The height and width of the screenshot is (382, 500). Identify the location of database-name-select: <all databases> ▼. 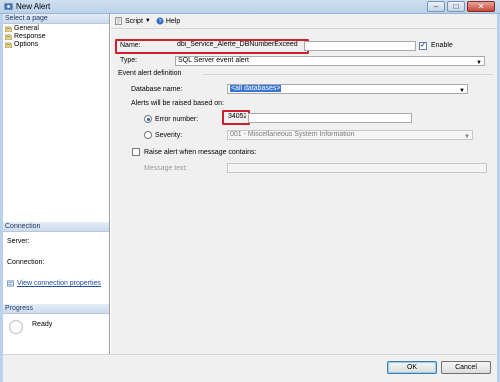
(347, 89).